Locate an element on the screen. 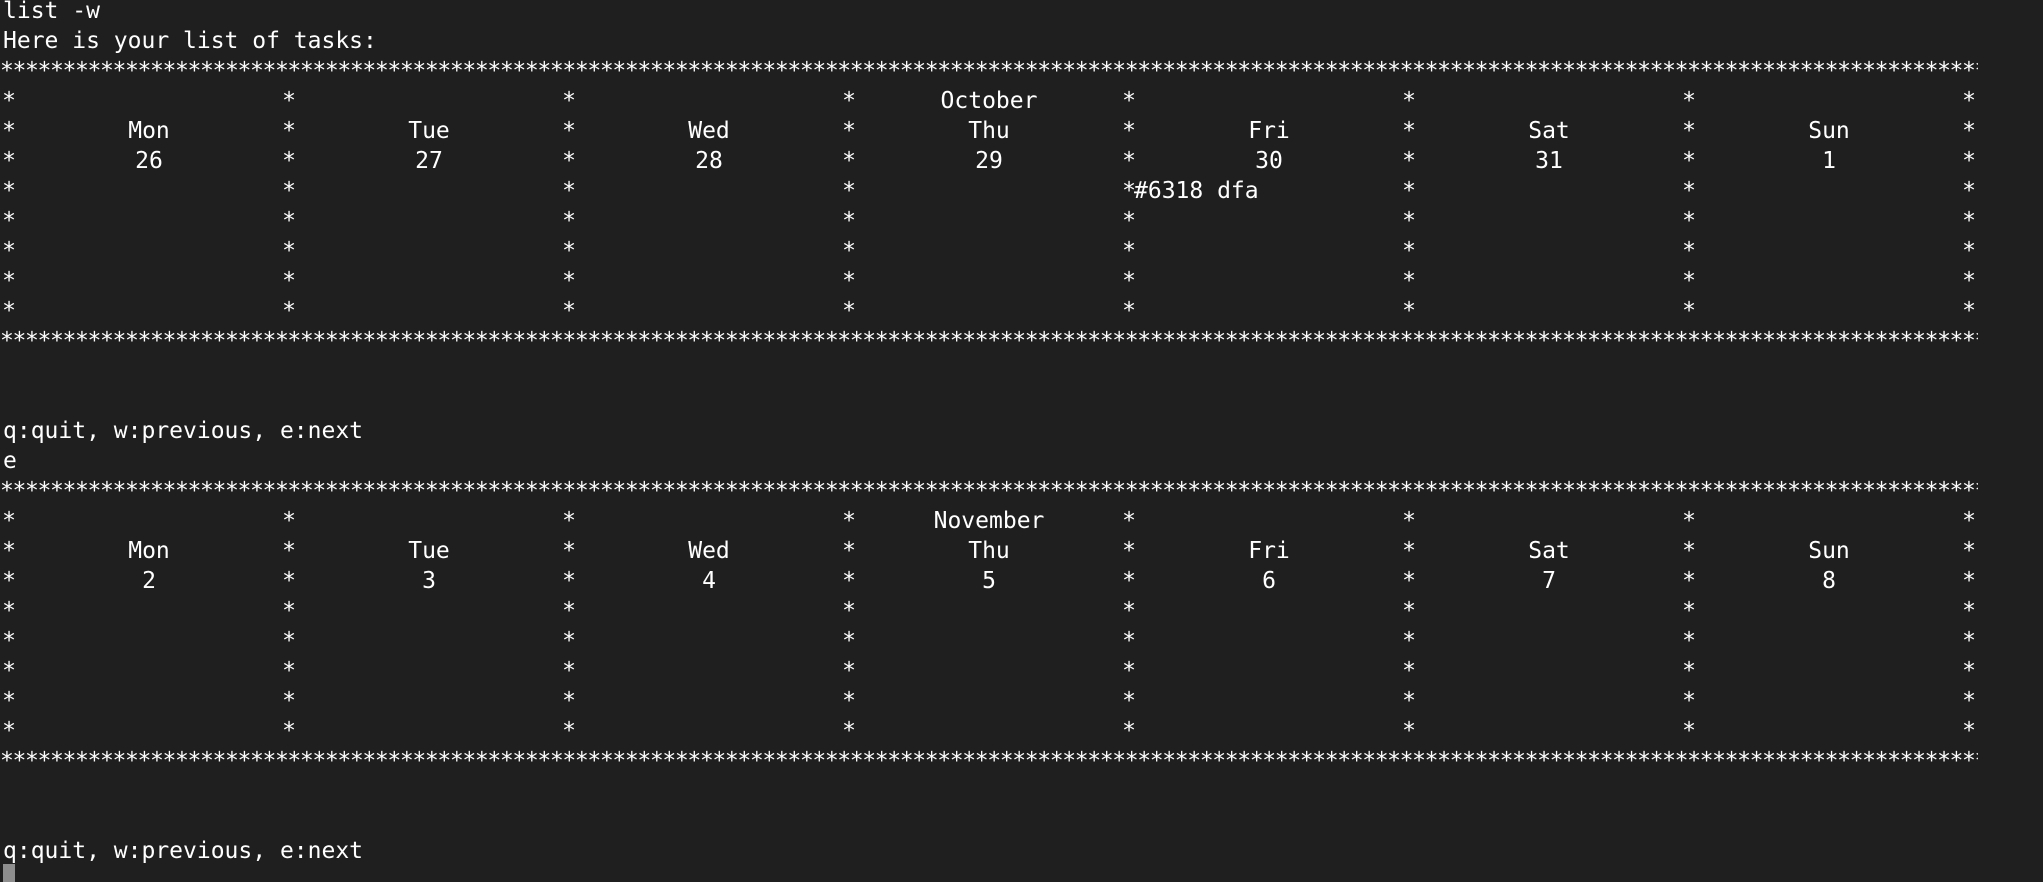 This screenshot has height=882, width=2043. terminal-cursor is located at coordinates (9, 873).